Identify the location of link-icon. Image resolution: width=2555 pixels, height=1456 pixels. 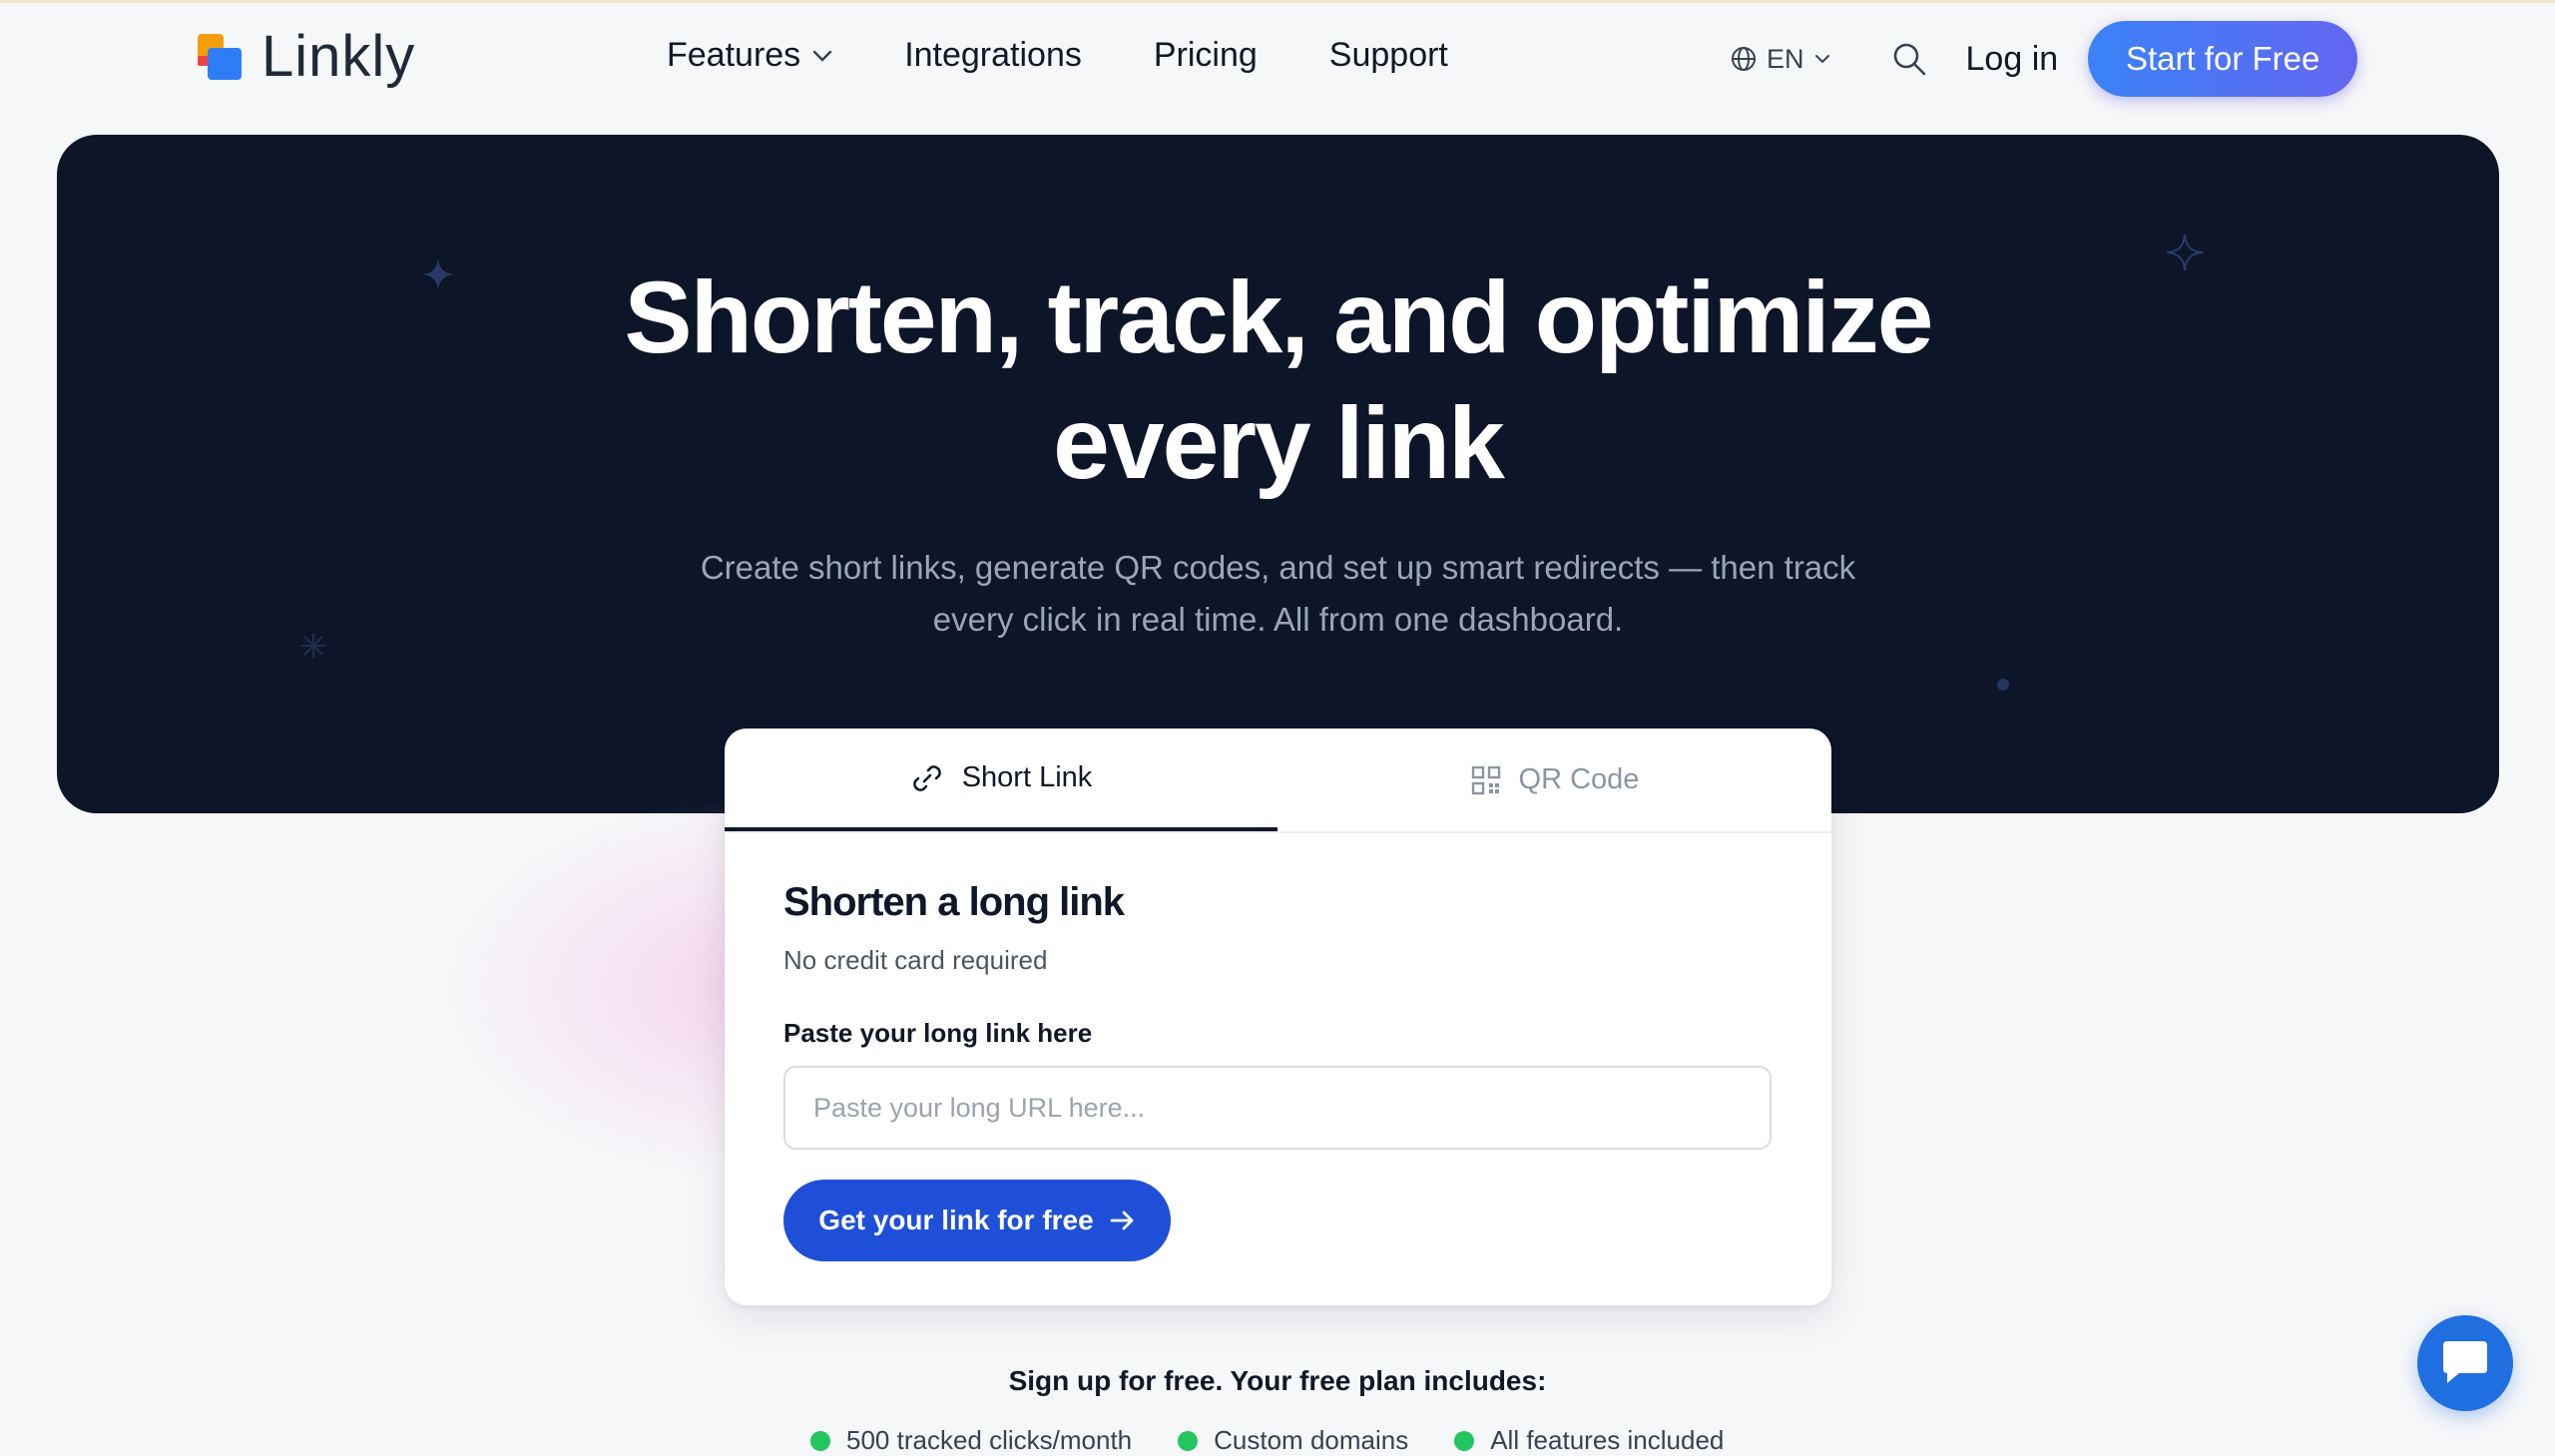
(926, 777).